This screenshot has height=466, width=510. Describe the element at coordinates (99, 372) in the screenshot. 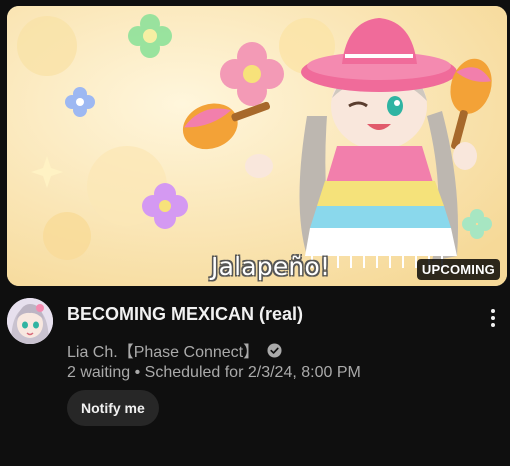

I see `waiting-count: 2 waiting` at that location.